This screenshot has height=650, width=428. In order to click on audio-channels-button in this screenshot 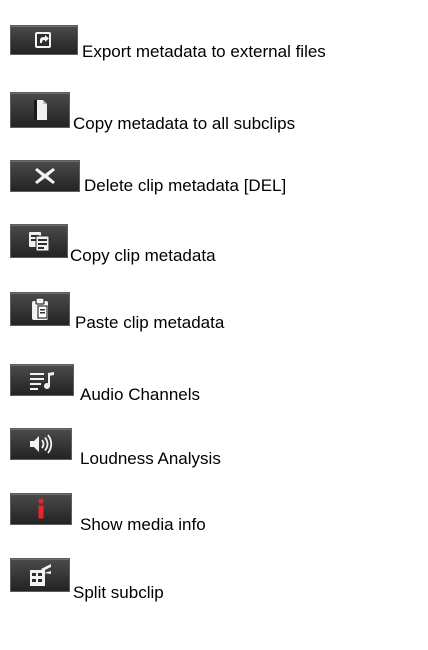, I will do `click(42, 380)`.